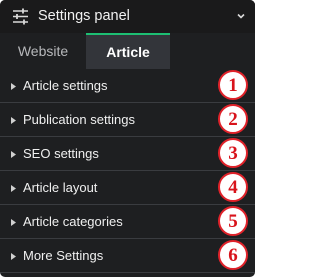 This screenshot has width=320, height=277. What do you see at coordinates (241, 16) in the screenshot?
I see `chevron-down-icon` at bounding box center [241, 16].